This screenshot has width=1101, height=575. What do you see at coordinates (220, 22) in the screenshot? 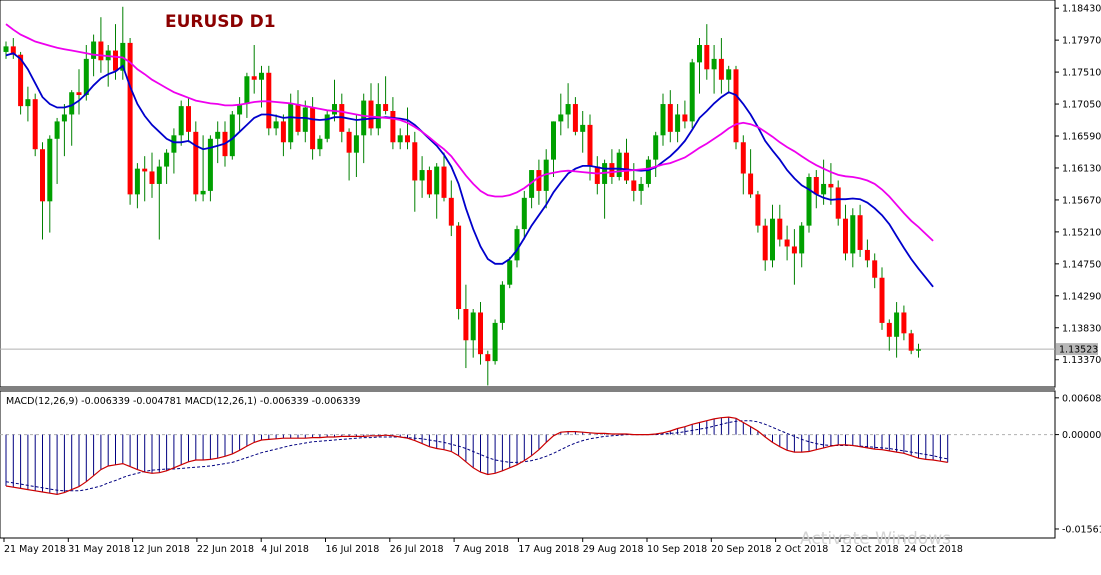
I see `chart-title: EURUSD D1` at bounding box center [220, 22].